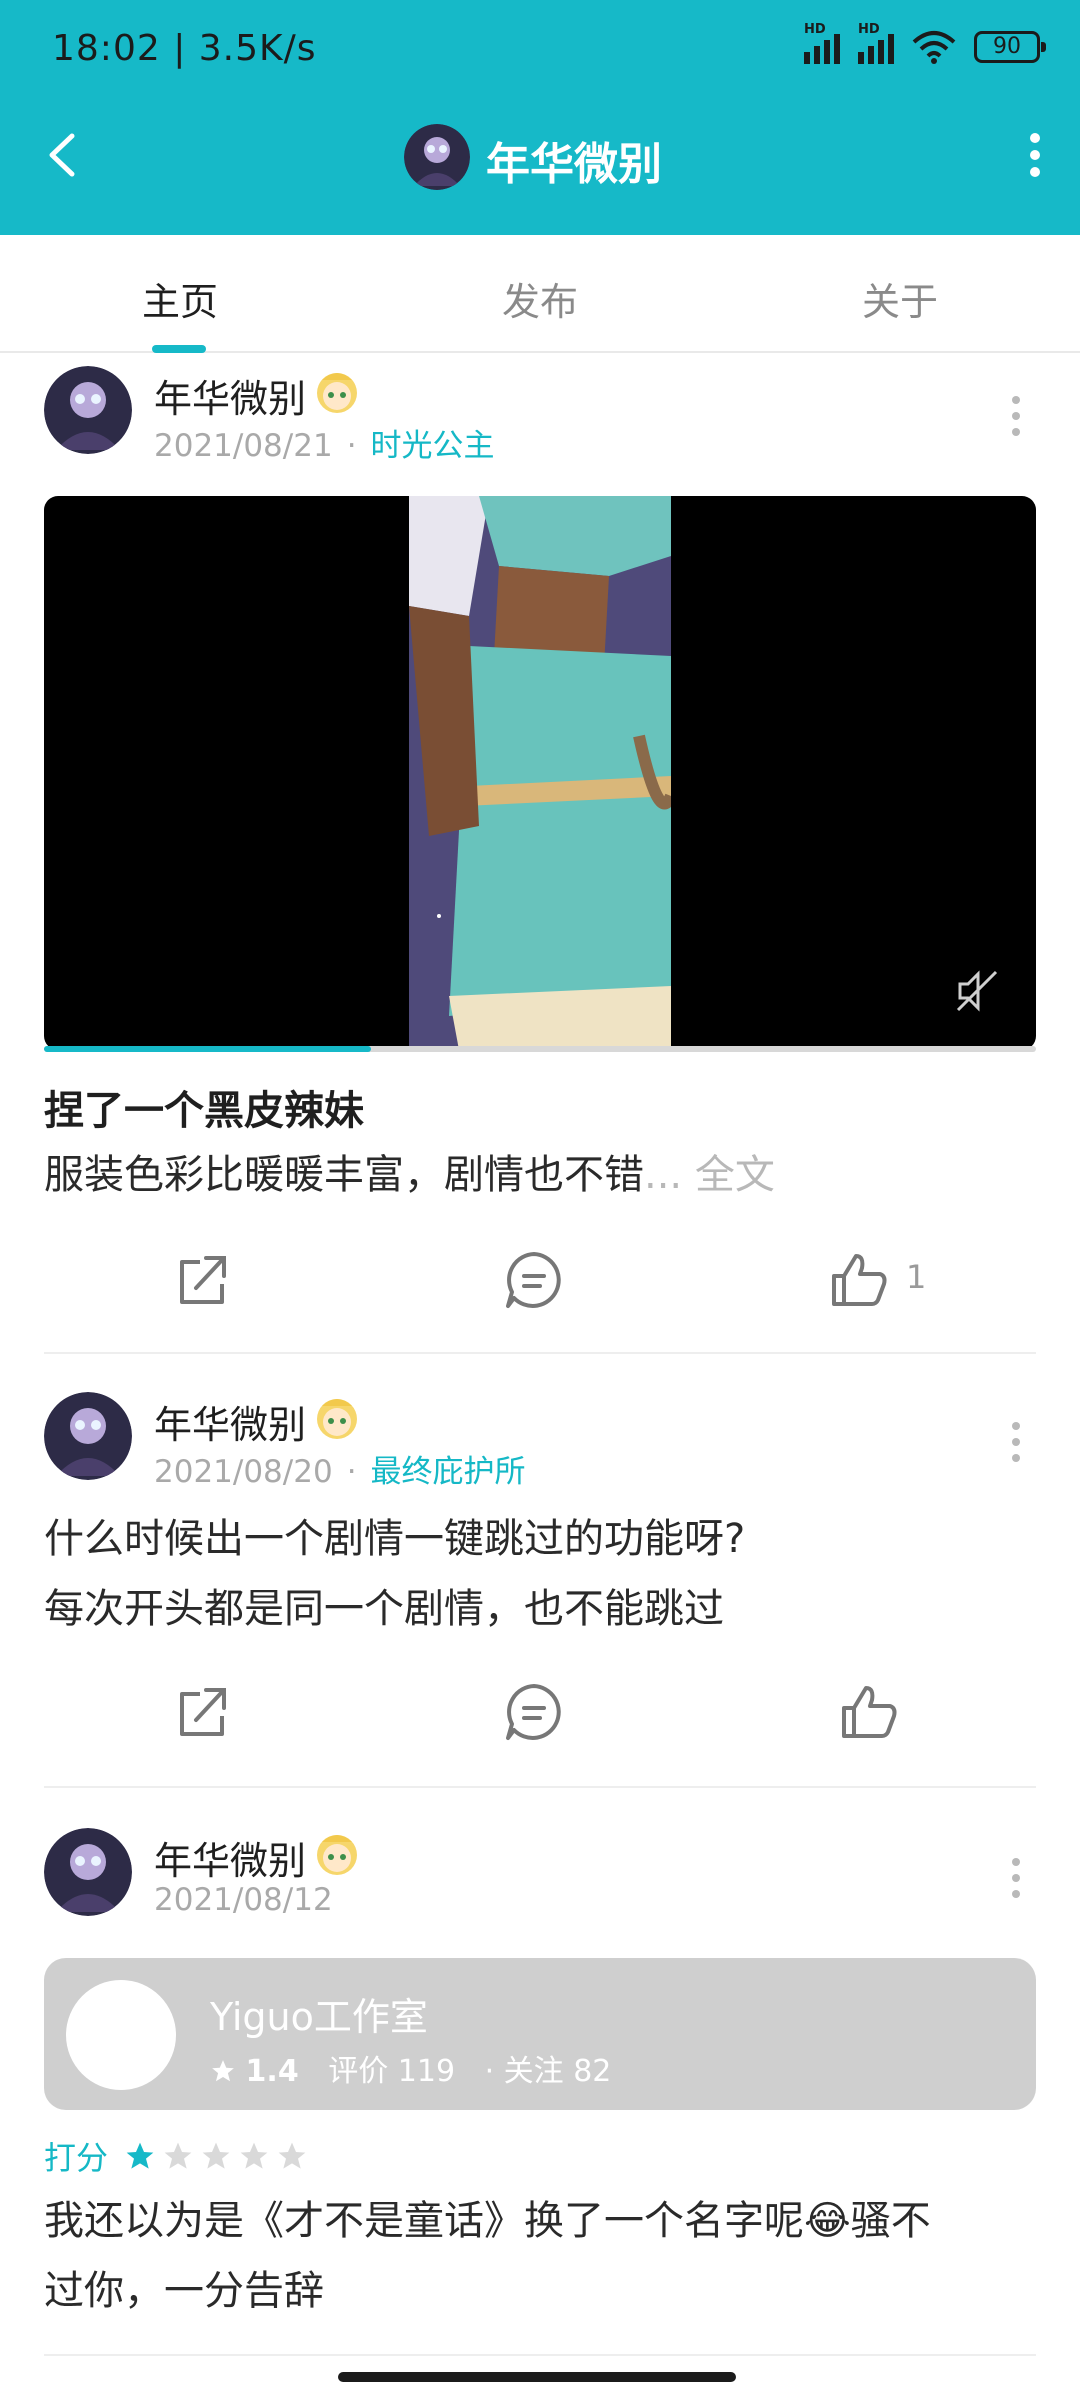 This screenshot has width=1080, height=2400. What do you see at coordinates (537, 2377) in the screenshot?
I see `home-indicator` at bounding box center [537, 2377].